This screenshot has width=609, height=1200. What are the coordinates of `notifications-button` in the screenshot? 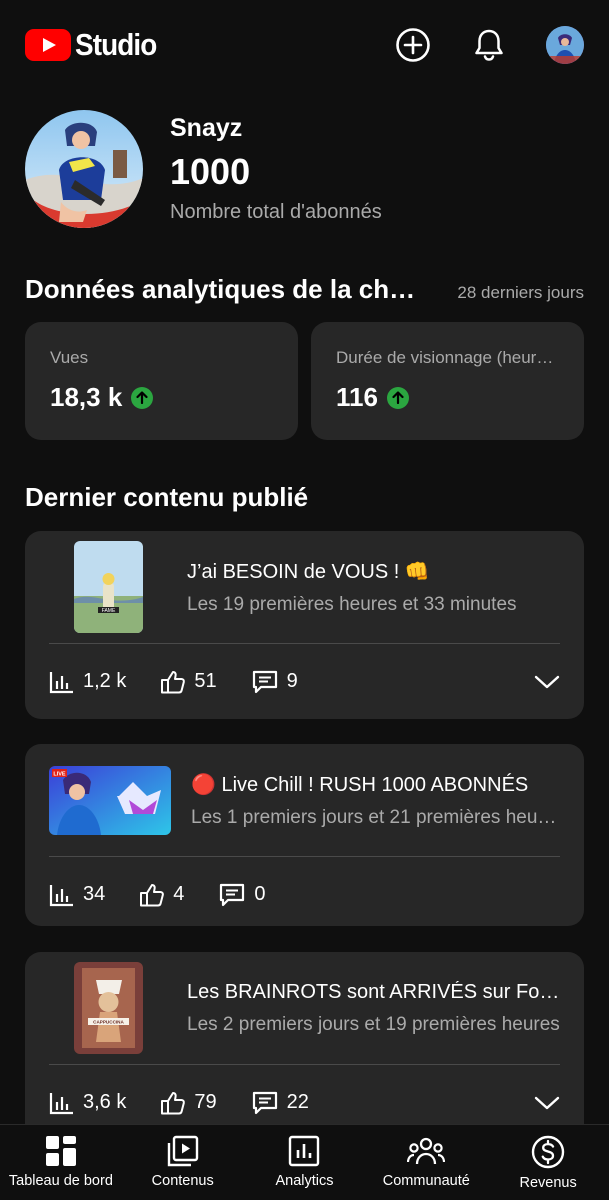 It's located at (489, 45).